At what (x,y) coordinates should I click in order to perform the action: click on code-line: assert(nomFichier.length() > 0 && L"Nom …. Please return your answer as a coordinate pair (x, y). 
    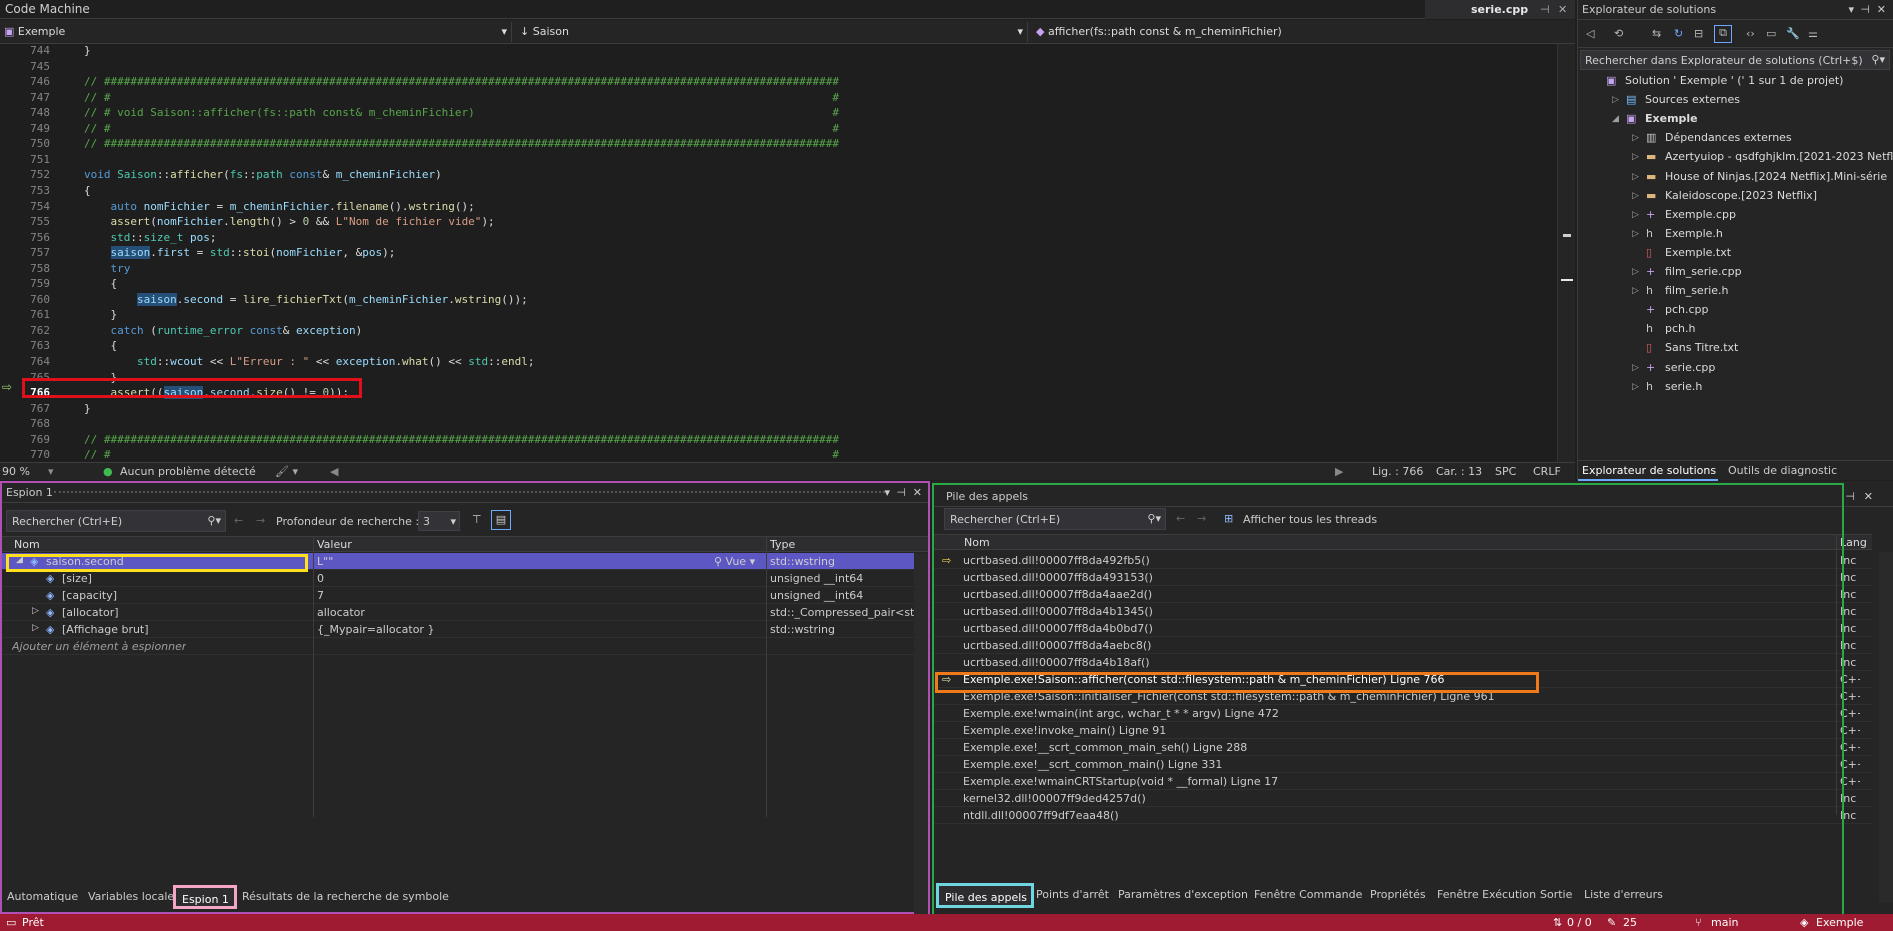
    Looking at the image, I should click on (289, 221).